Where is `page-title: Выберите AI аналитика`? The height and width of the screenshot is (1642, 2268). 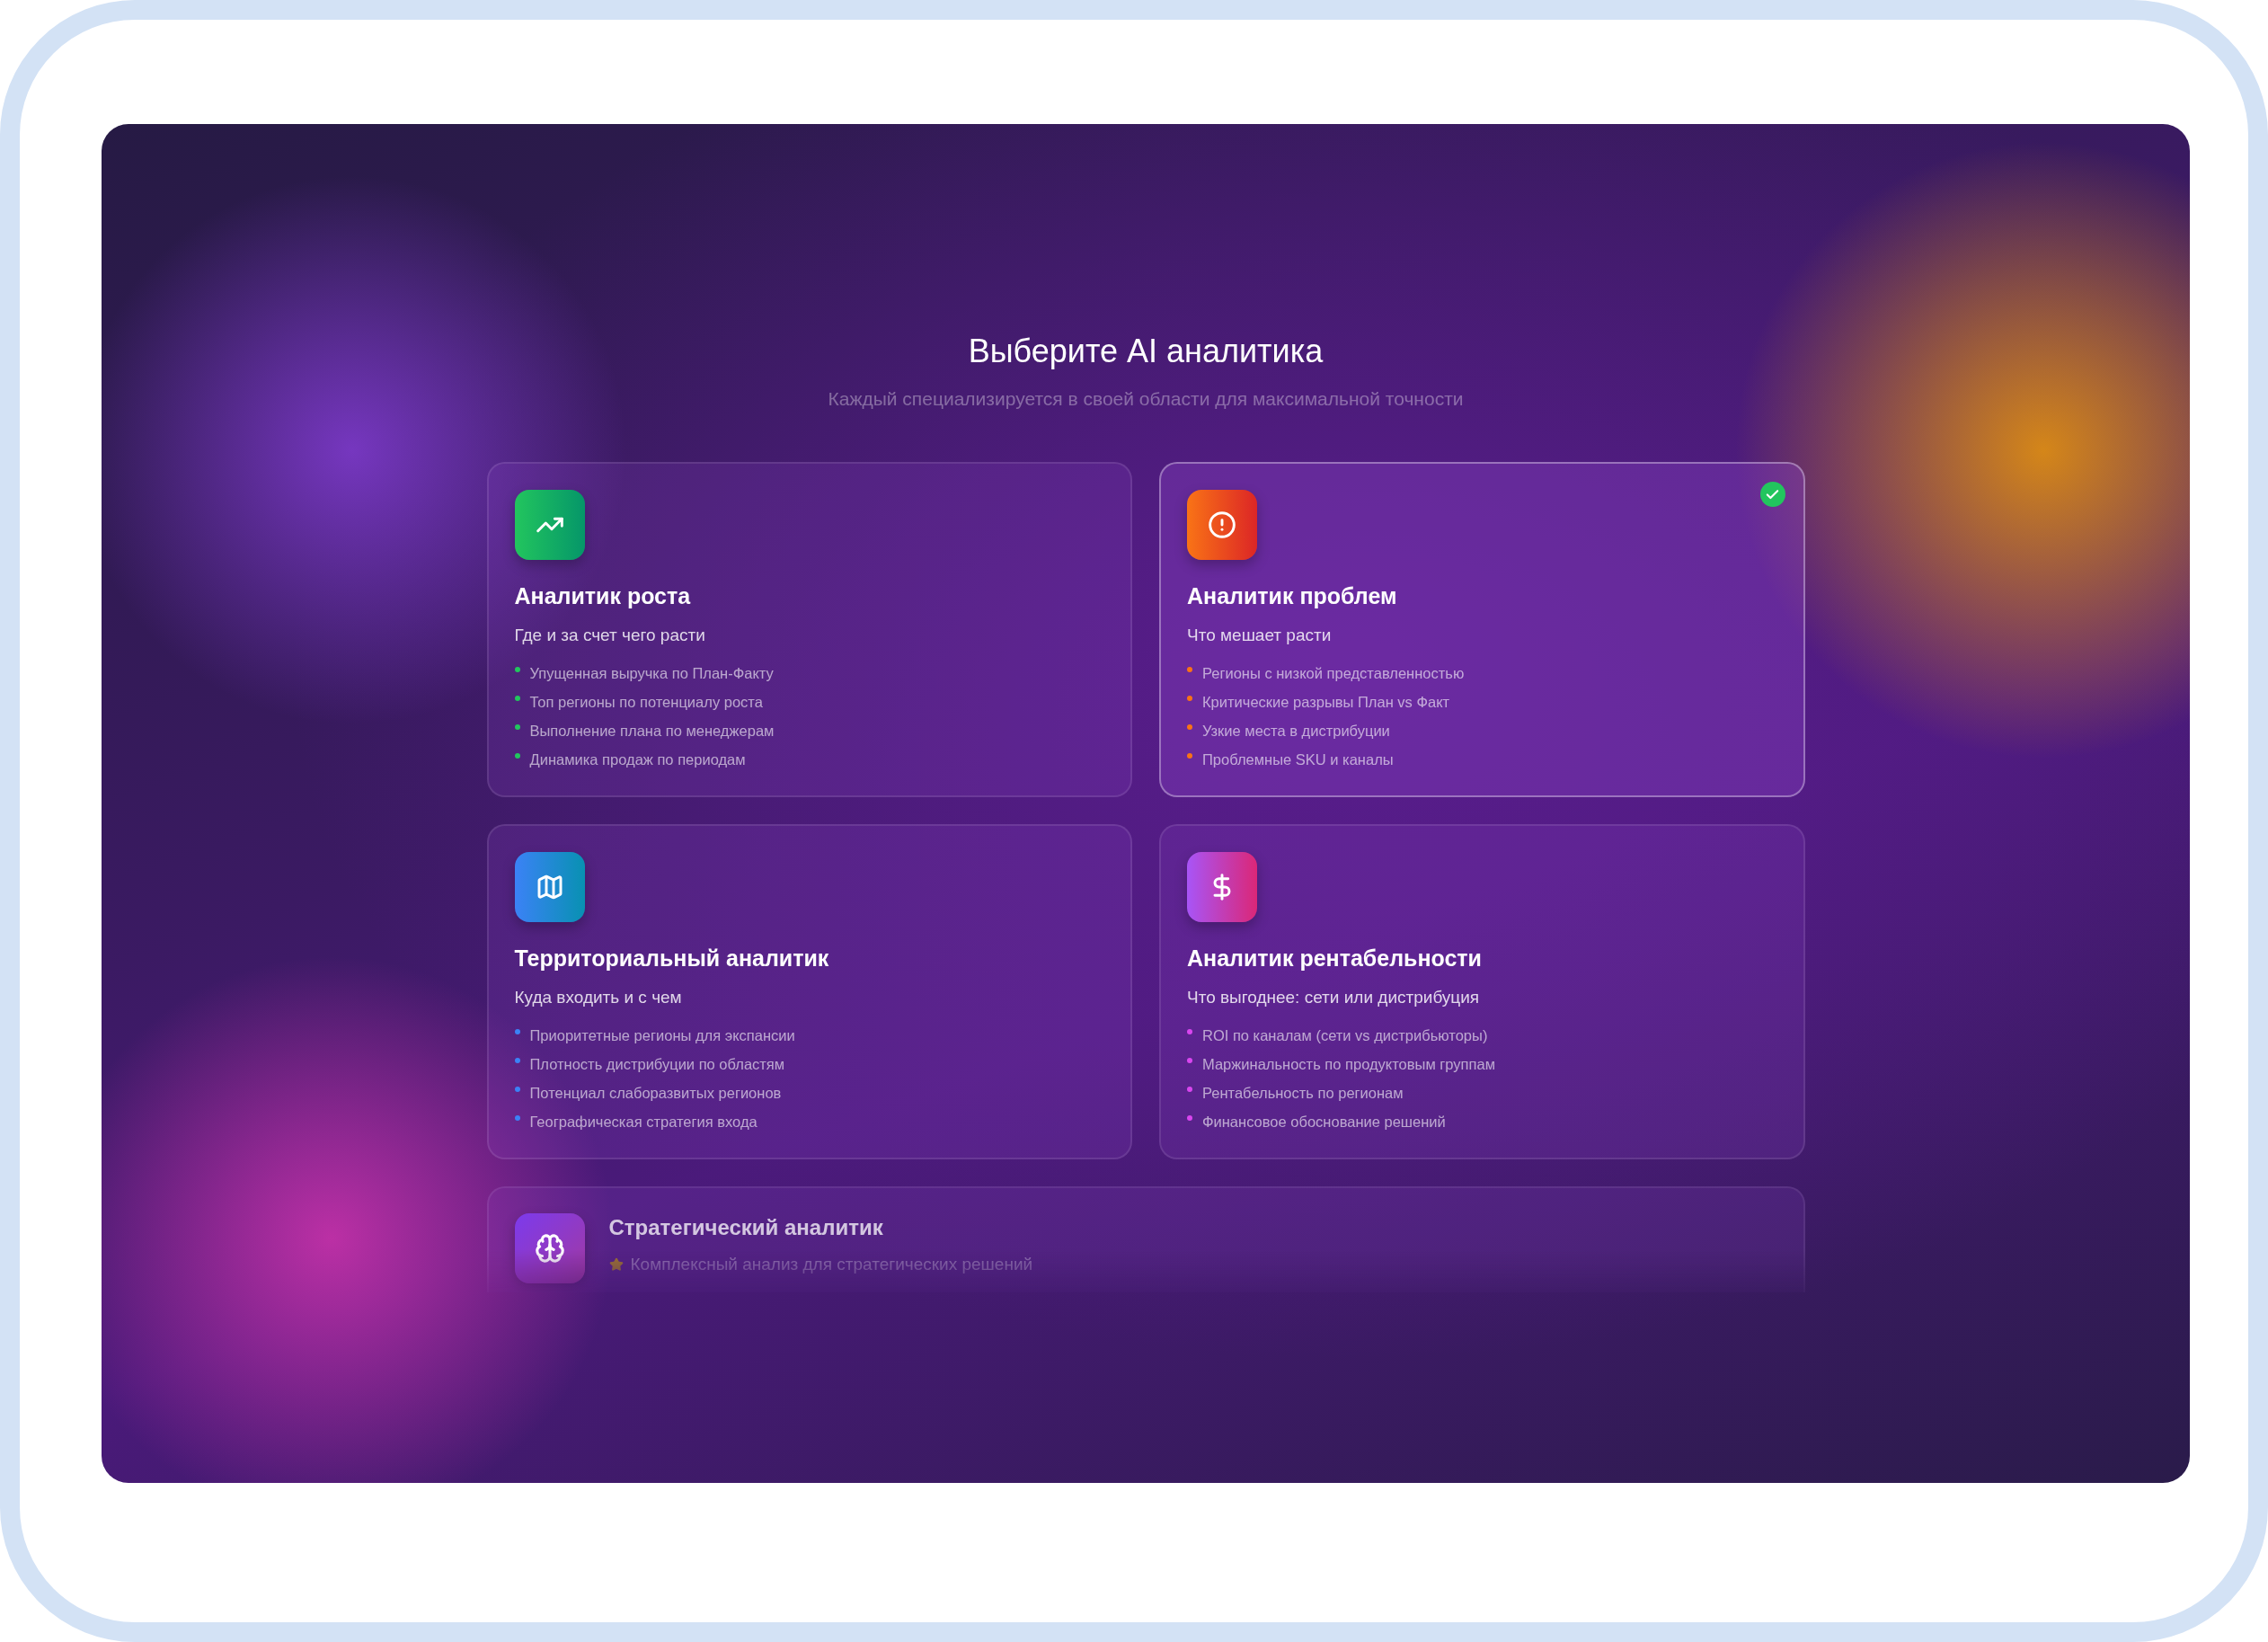 page-title: Выберите AI аналитика is located at coordinates (1146, 351).